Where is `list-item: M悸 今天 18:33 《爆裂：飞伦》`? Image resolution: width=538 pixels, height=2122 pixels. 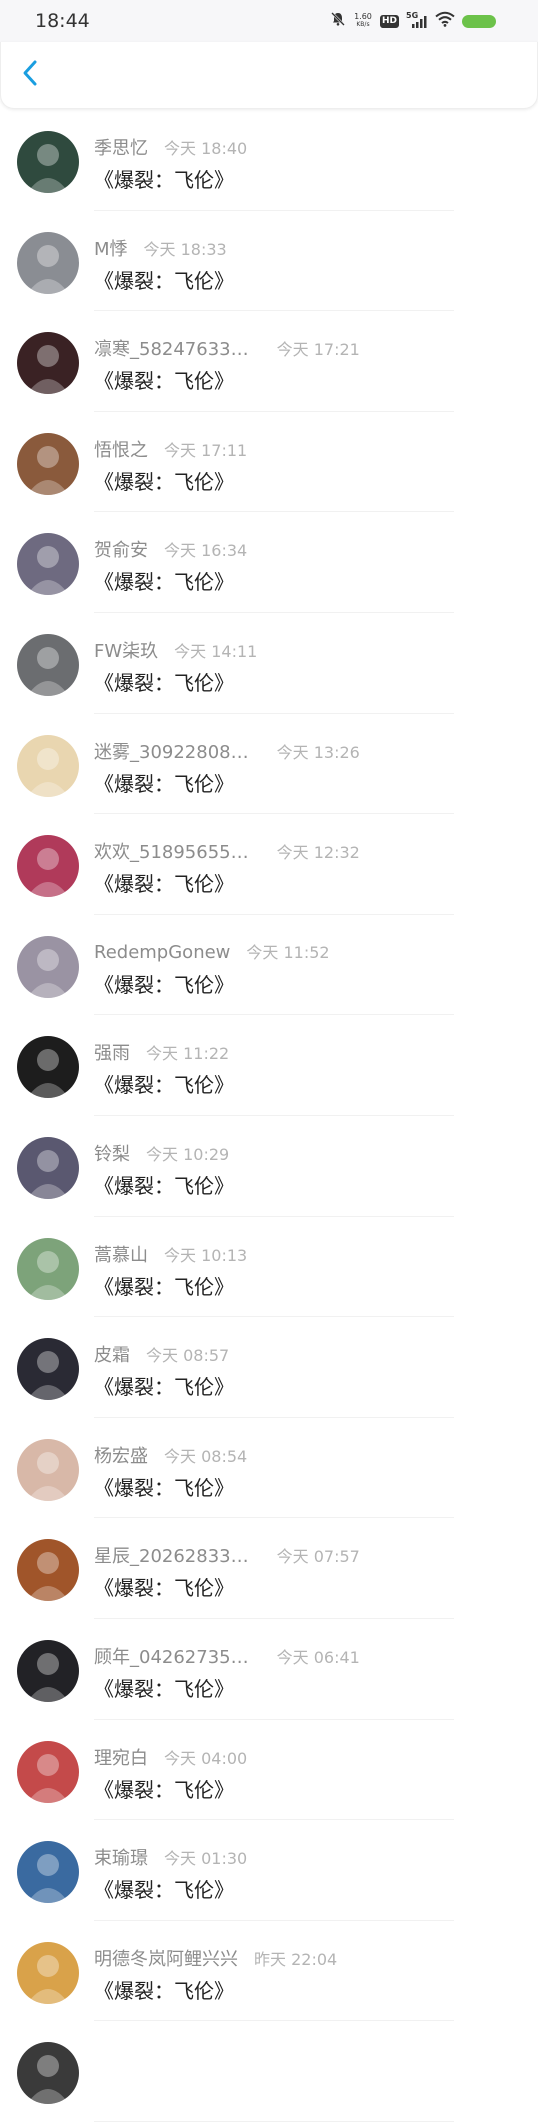 list-item: M悸 今天 18:33 《爆裂：飞伦》 is located at coordinates (269, 261).